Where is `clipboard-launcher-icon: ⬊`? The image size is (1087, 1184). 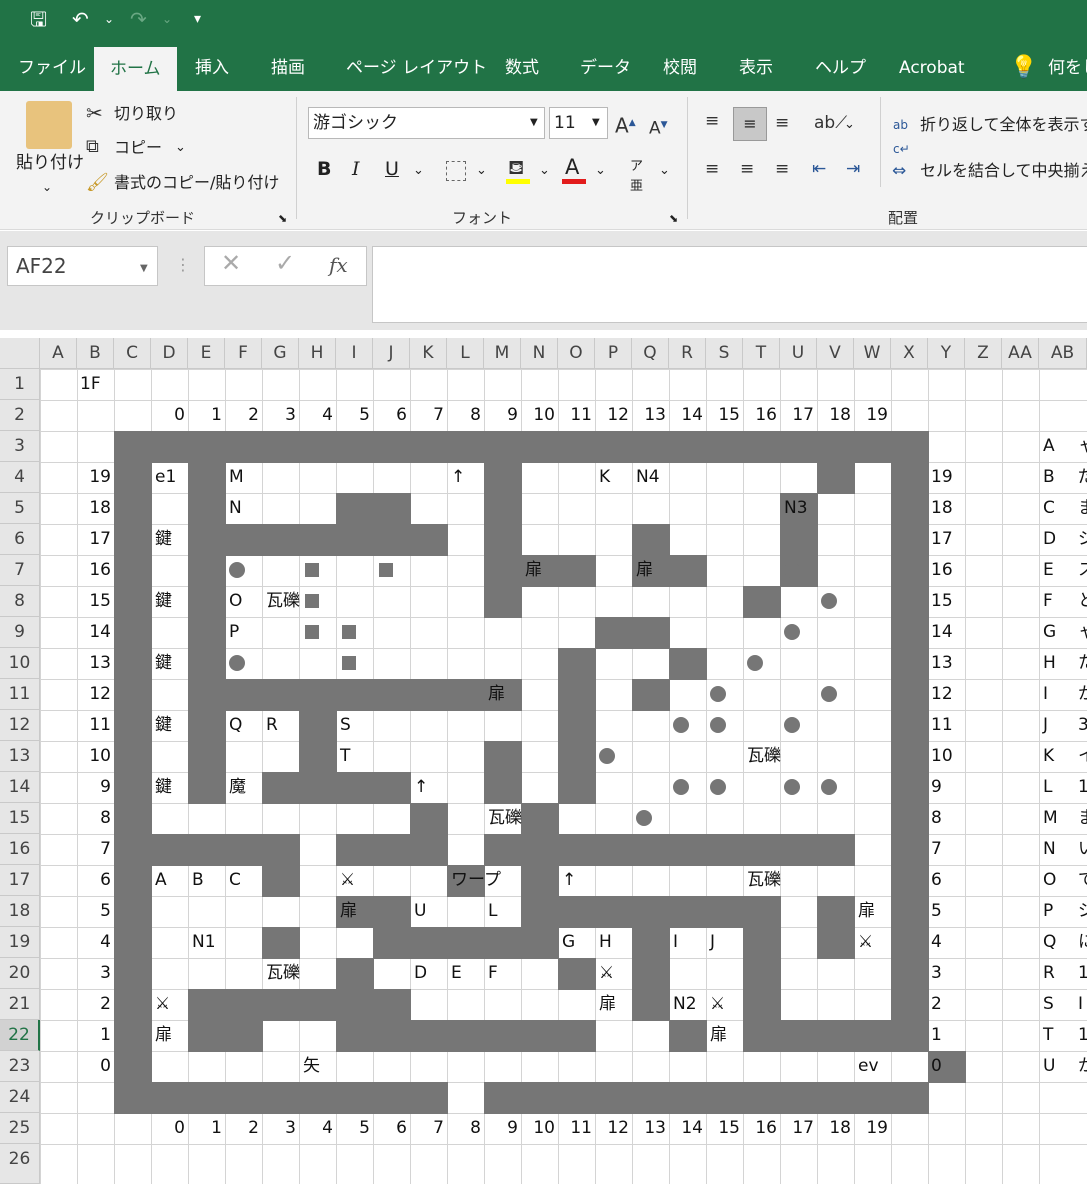
clipboard-launcher-icon: ⬊ is located at coordinates (282, 219).